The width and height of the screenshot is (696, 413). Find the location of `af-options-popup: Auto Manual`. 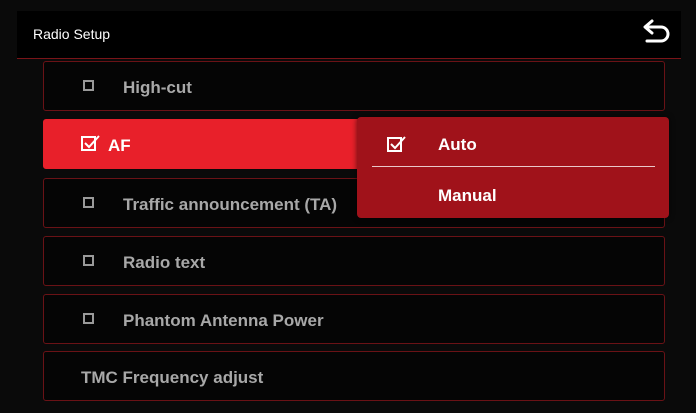

af-options-popup: Auto Manual is located at coordinates (513, 167).